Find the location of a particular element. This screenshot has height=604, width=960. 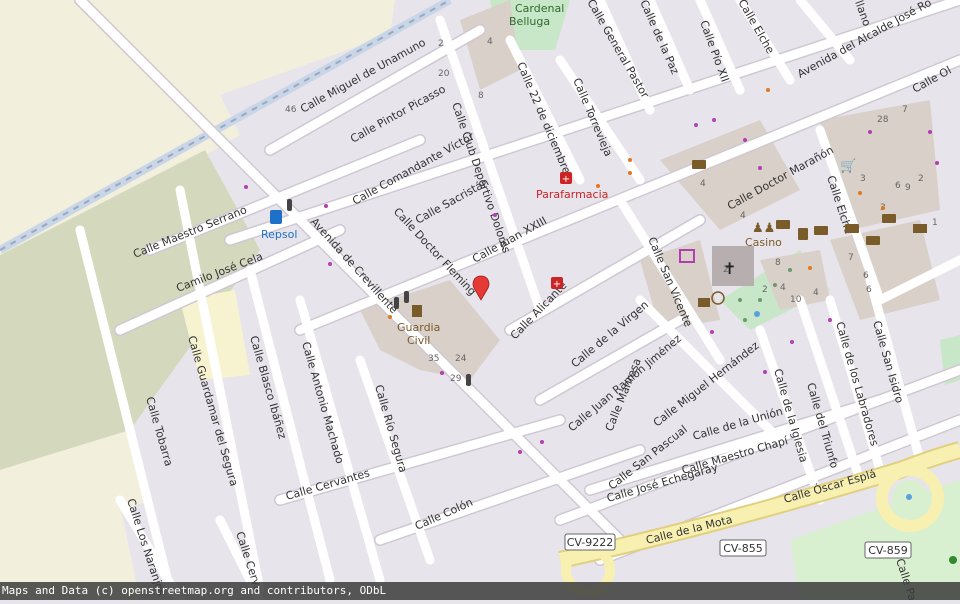

house-number: 3 is located at coordinates (863, 179).